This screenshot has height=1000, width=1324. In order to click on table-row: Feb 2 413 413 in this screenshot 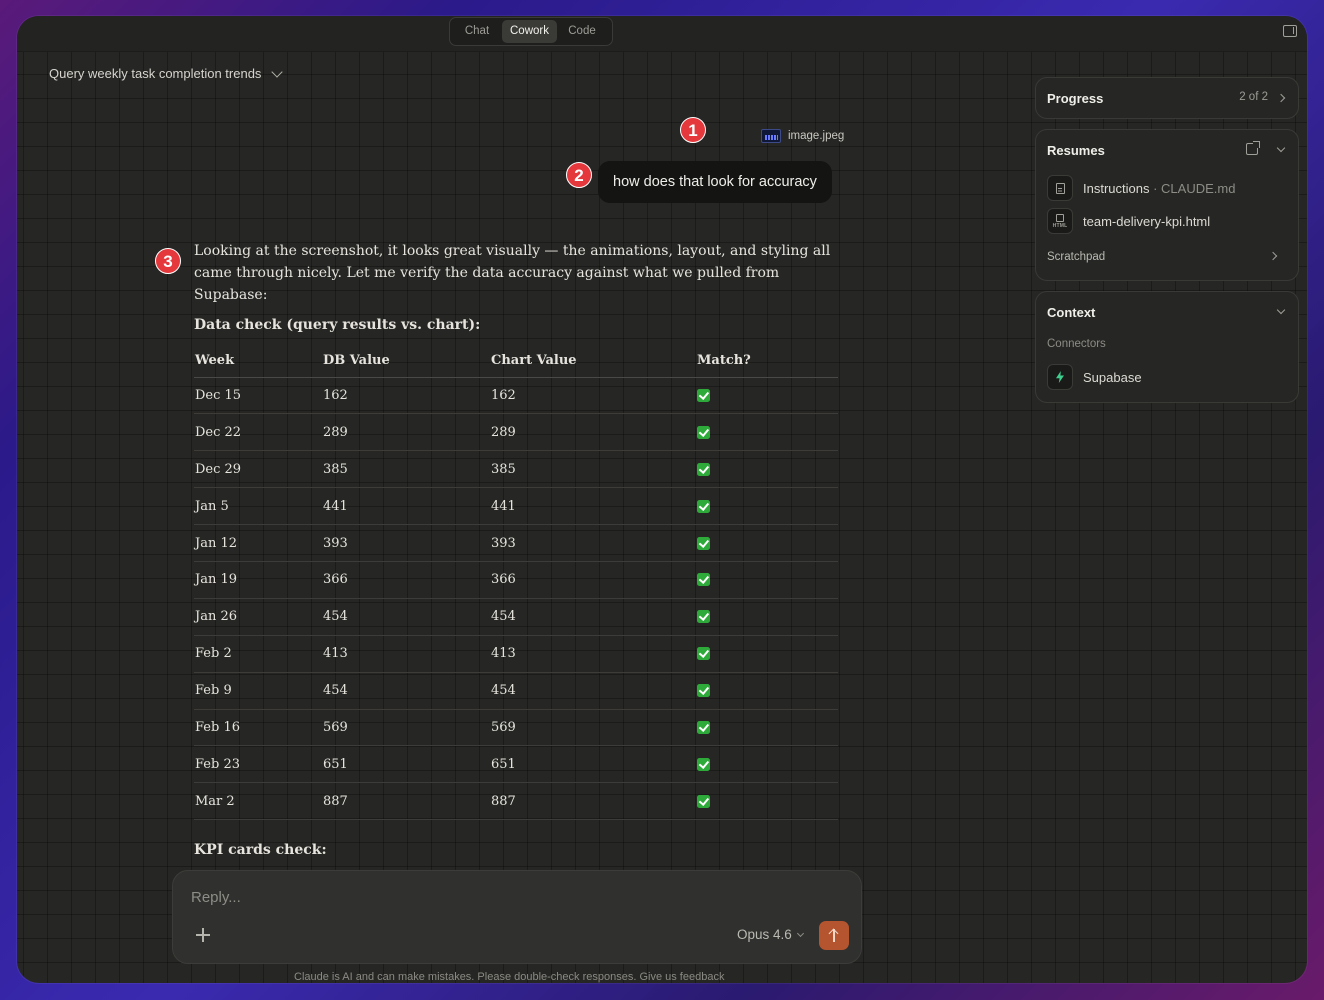, I will do `click(516, 654)`.